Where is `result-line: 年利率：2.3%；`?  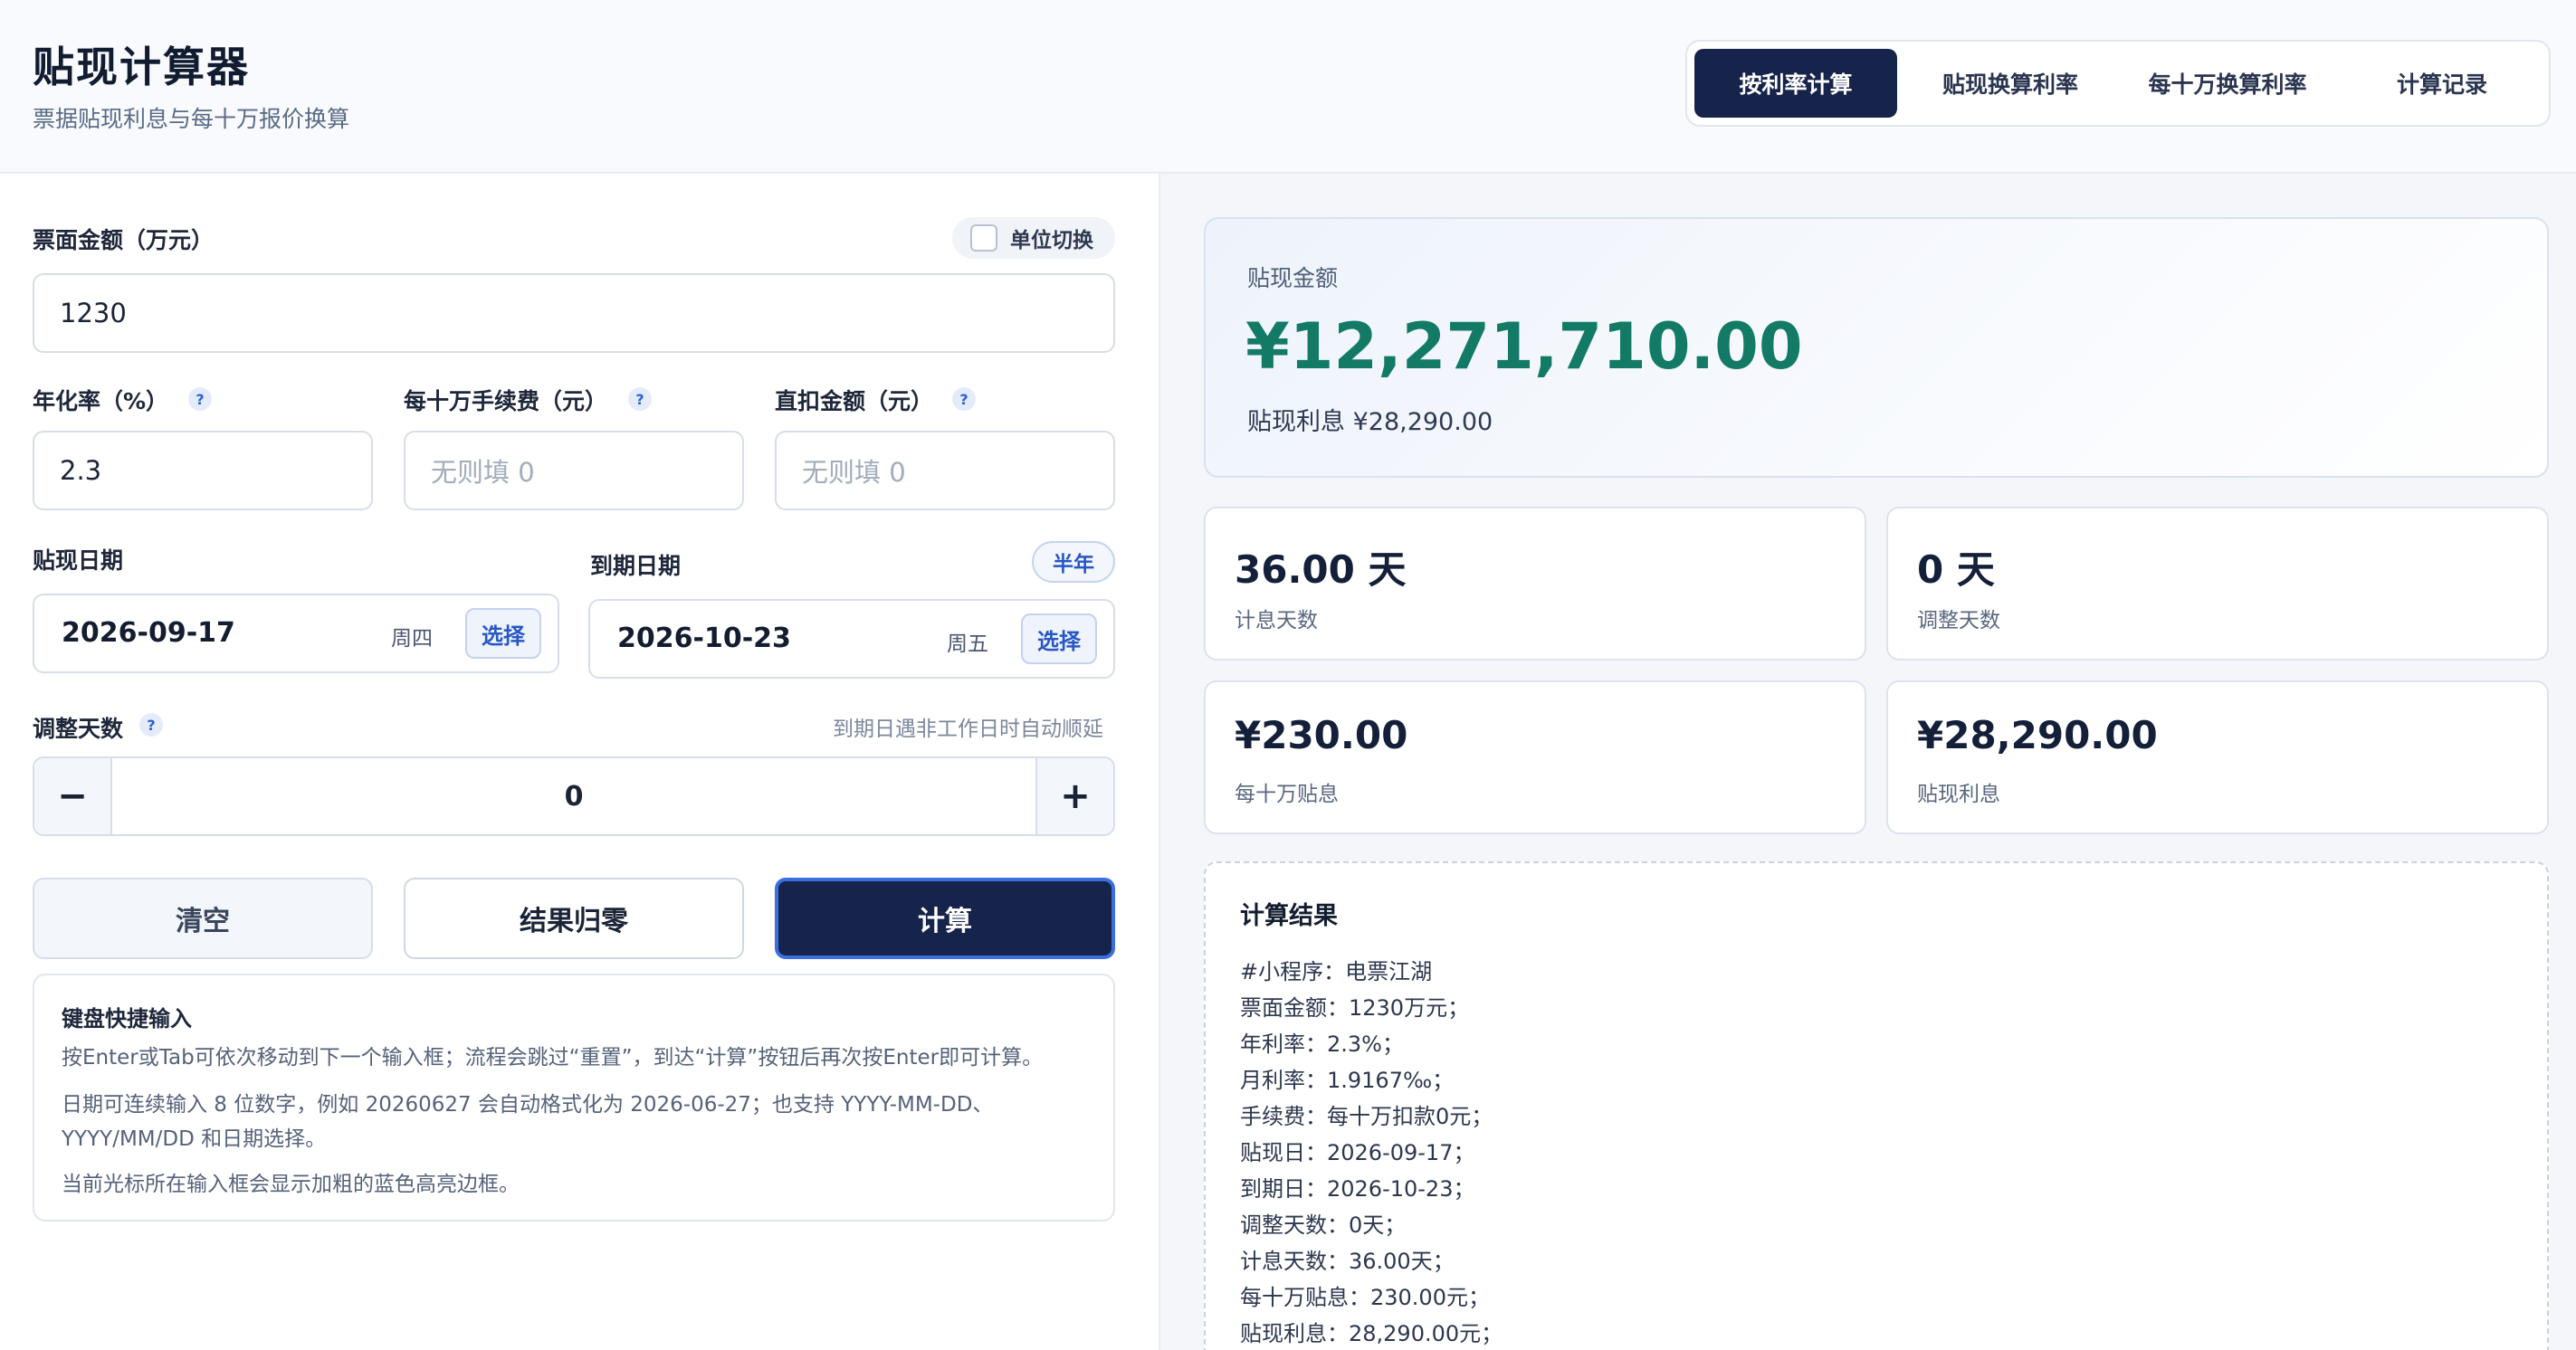
result-line: 年利率：2.3%； is located at coordinates (1322, 1044).